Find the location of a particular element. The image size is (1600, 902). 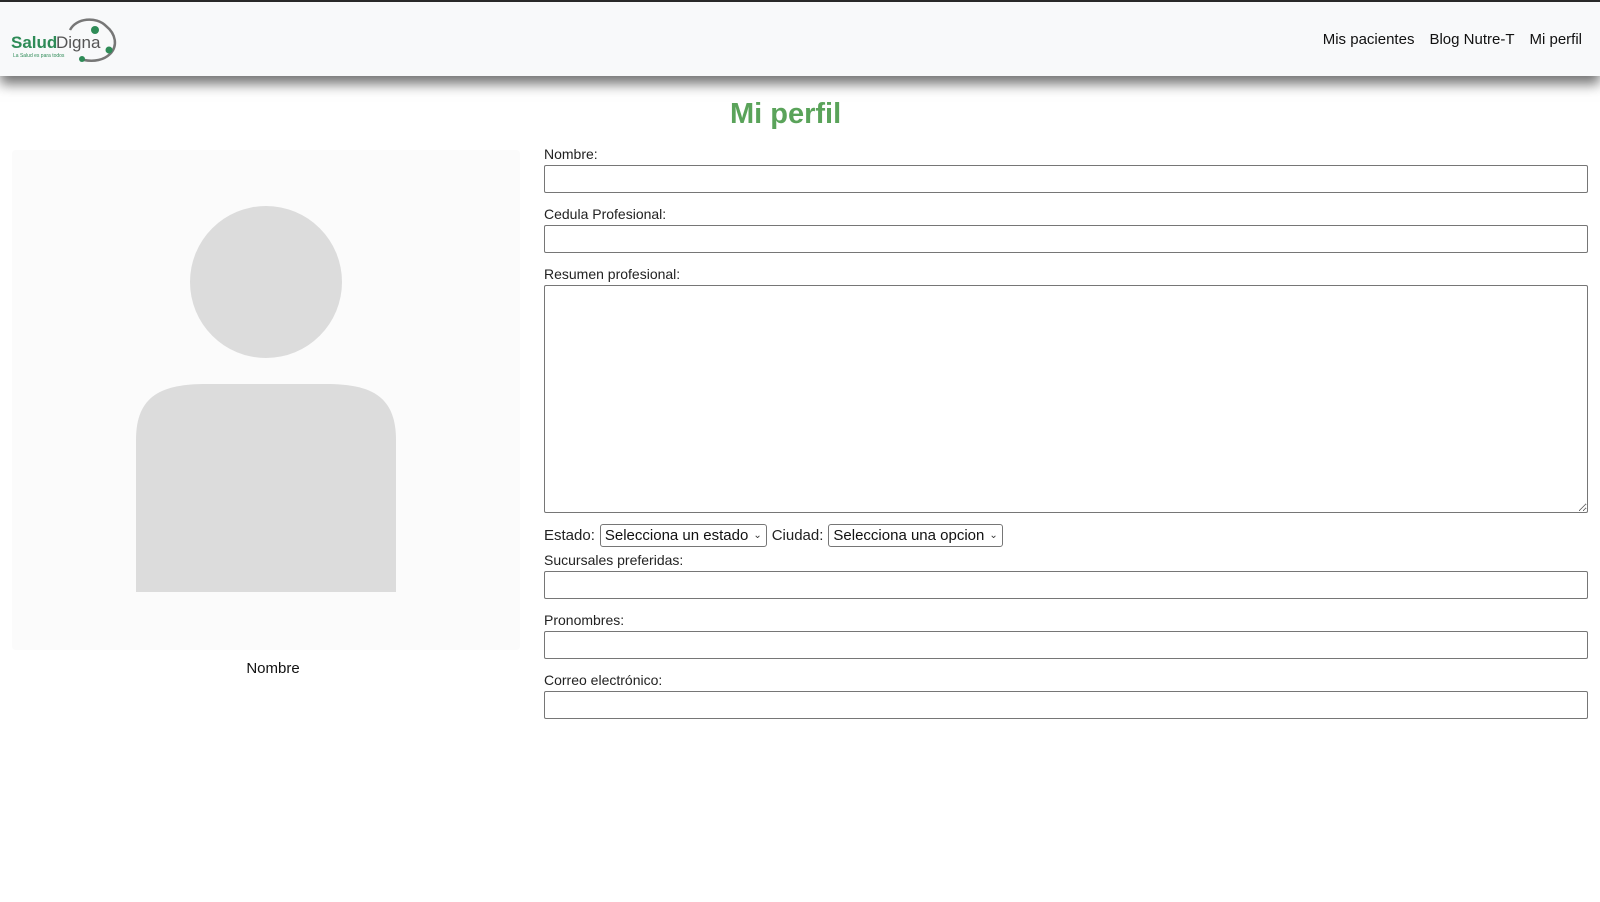

ciudad-select: Selecciona una opcion ⌄ is located at coordinates (915, 535).